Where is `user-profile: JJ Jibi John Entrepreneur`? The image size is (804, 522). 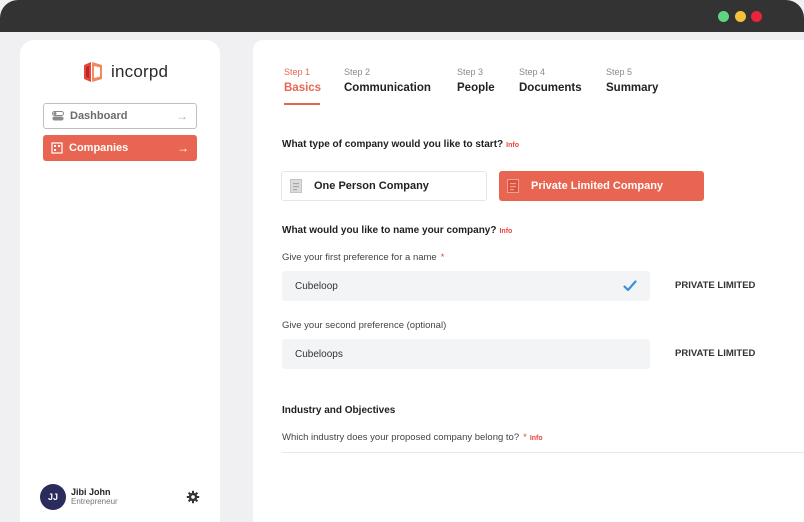
user-profile: JJ Jibi John Entrepreneur is located at coordinates (79, 497).